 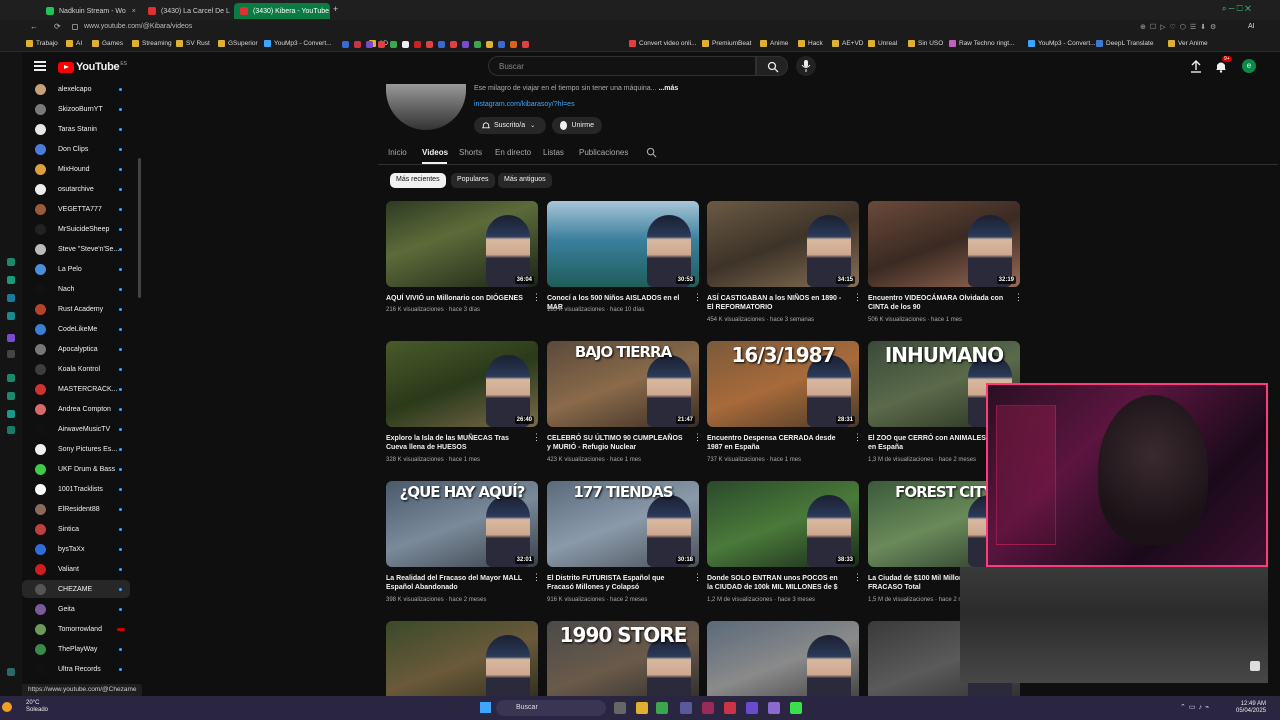 What do you see at coordinates (76, 409) in the screenshot?
I see `sidebar-subscription: Andrea Compton` at bounding box center [76, 409].